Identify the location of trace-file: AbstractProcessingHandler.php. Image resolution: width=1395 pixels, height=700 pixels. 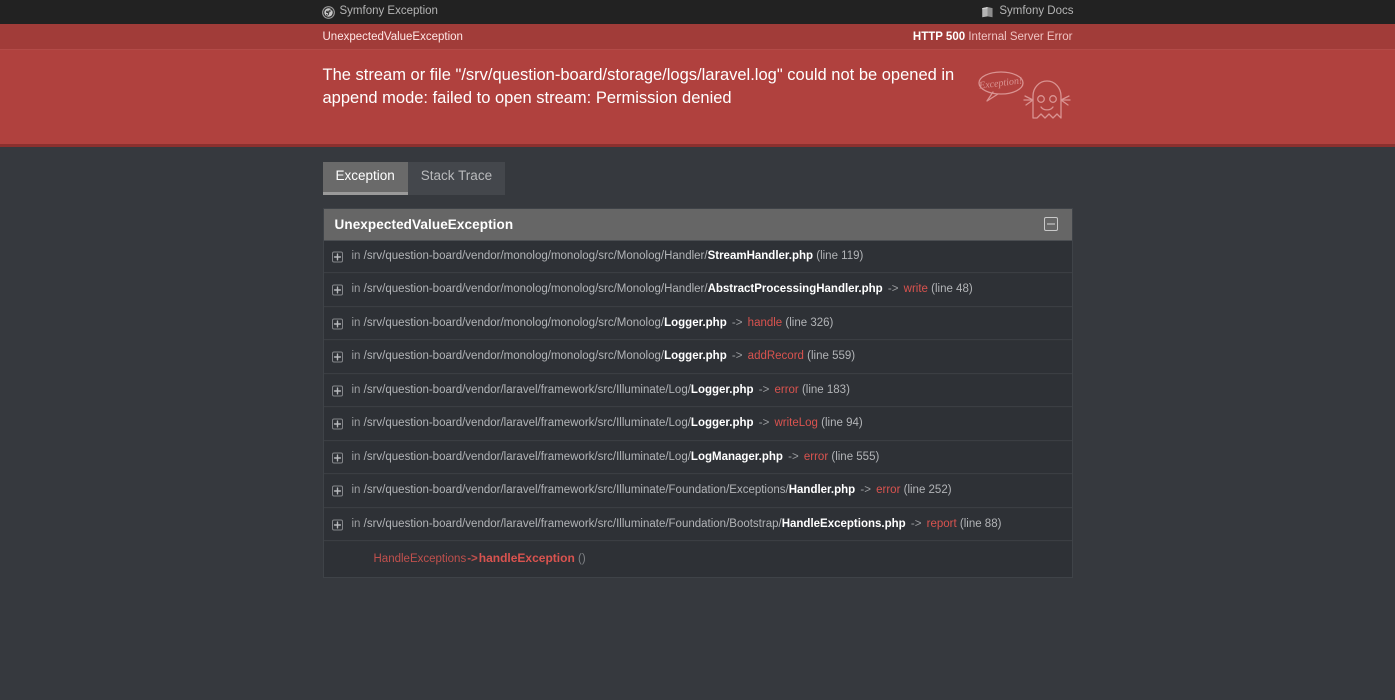
(795, 289).